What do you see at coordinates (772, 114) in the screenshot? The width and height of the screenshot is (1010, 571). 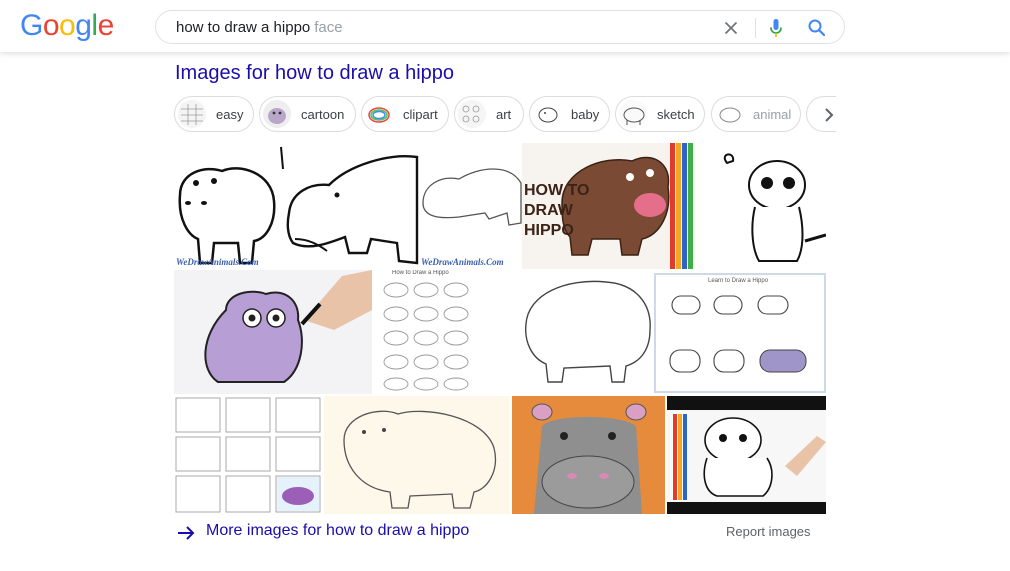 I see `chip-label: animal` at bounding box center [772, 114].